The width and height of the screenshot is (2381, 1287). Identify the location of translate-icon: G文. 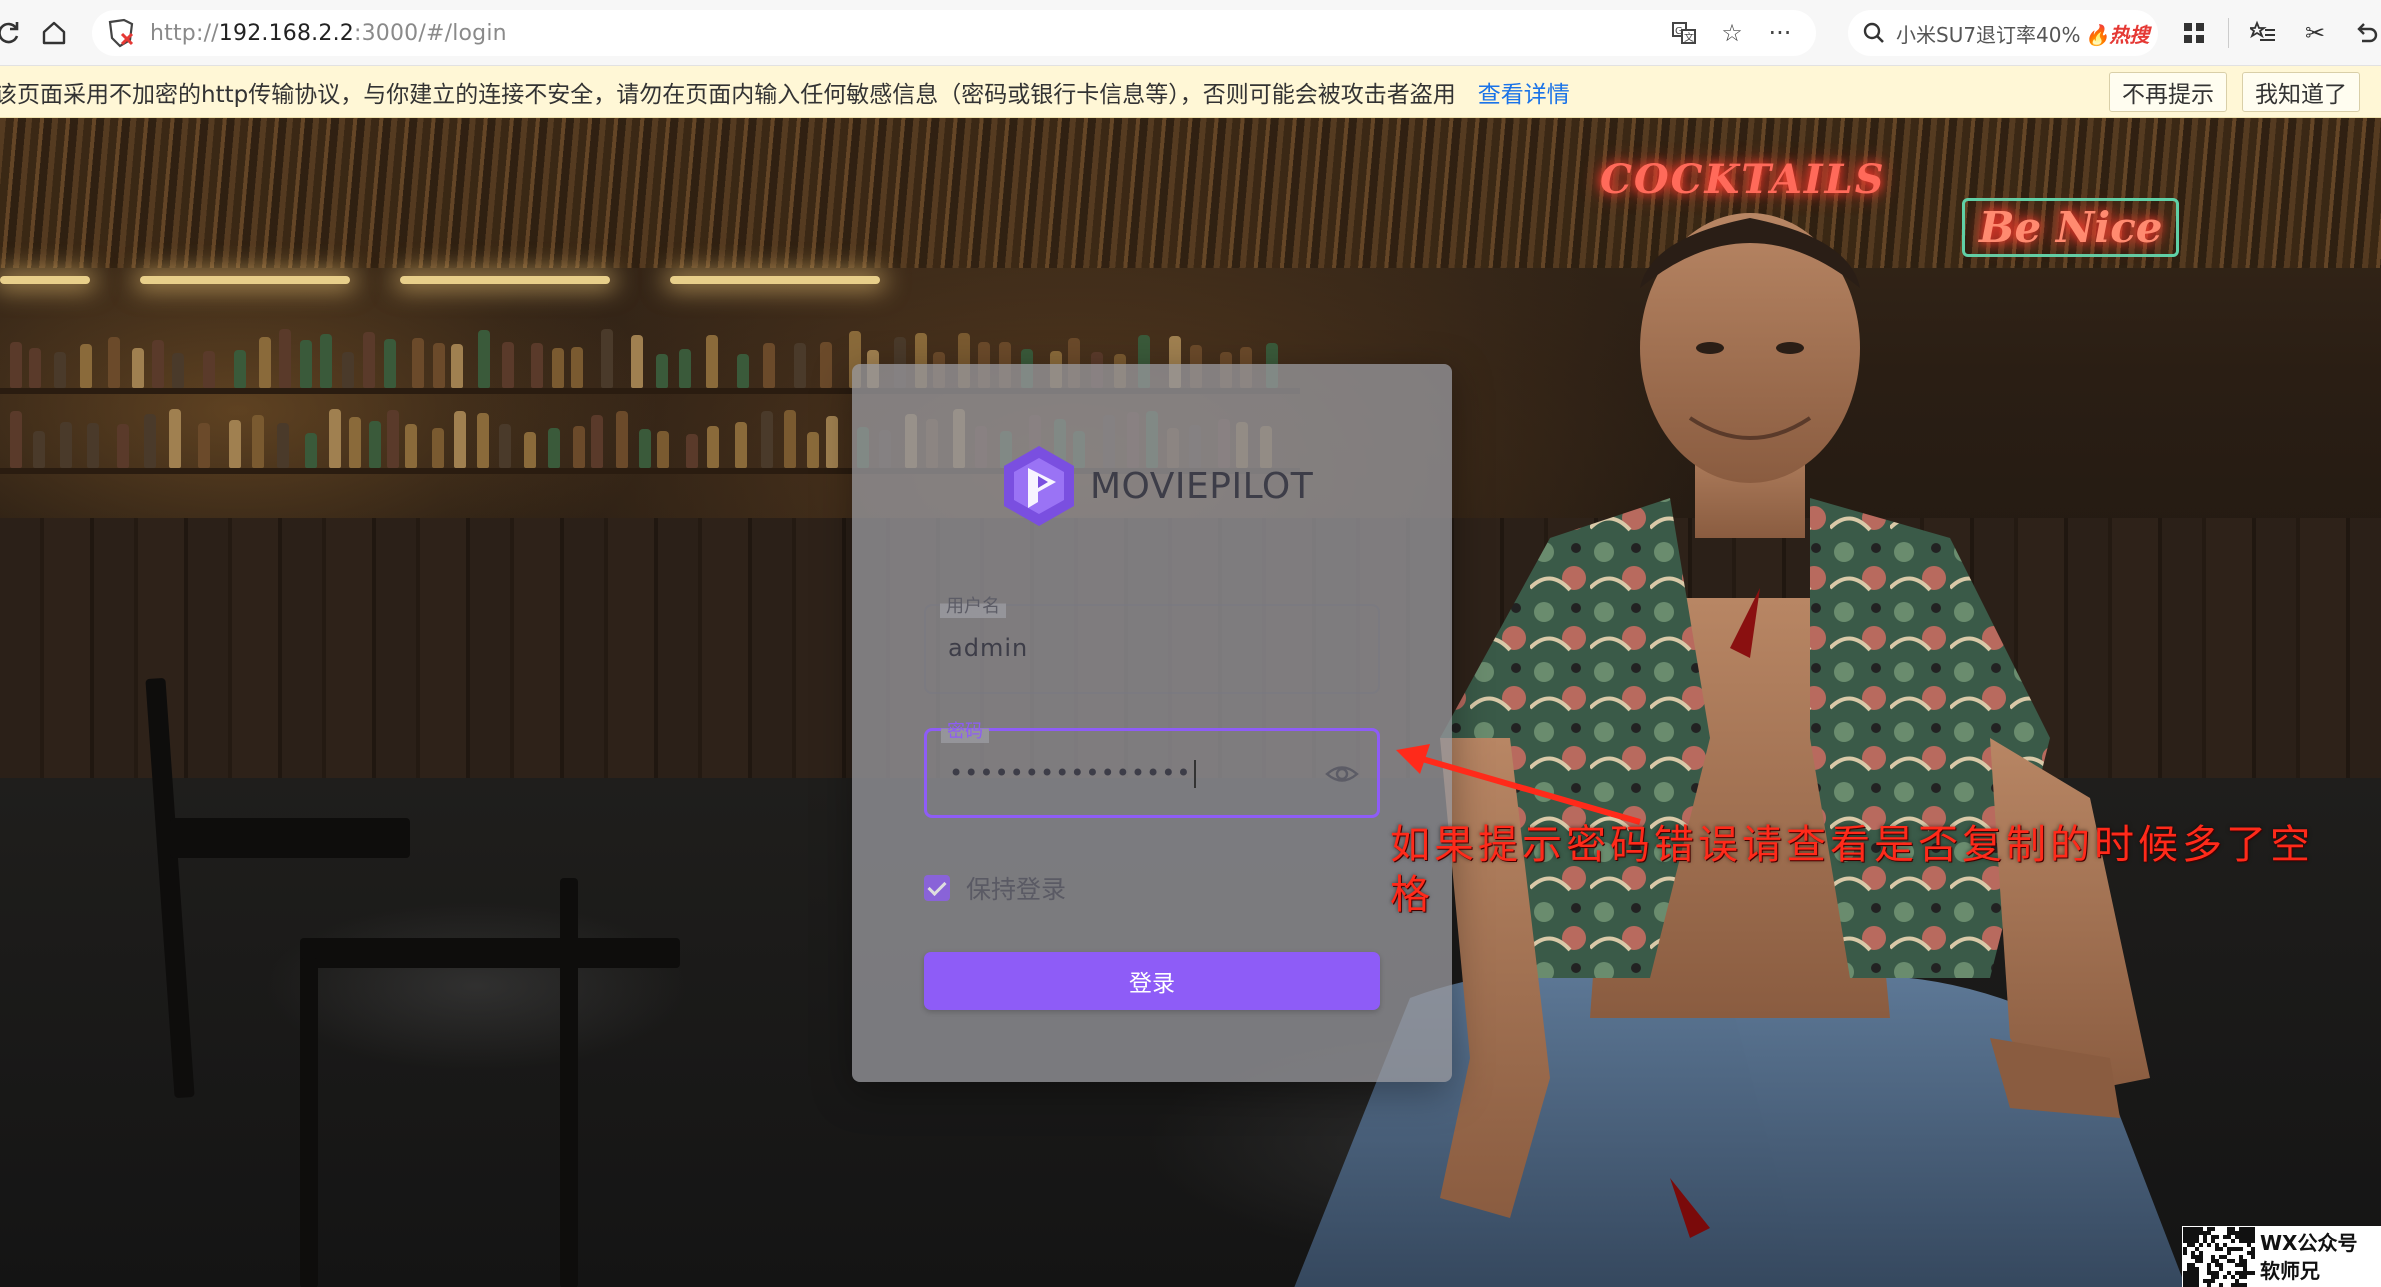
(1684, 33).